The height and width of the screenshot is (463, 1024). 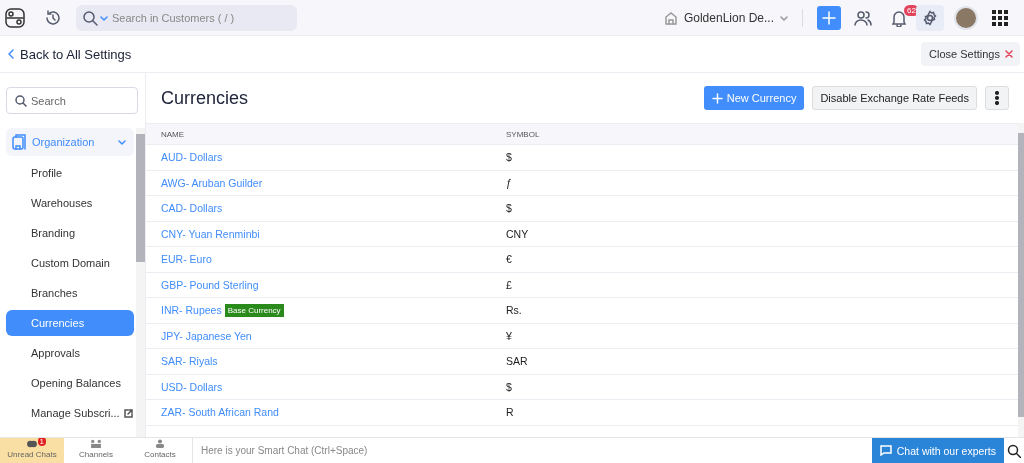 What do you see at coordinates (70, 353) in the screenshot?
I see `sidebar-item: Approvals` at bounding box center [70, 353].